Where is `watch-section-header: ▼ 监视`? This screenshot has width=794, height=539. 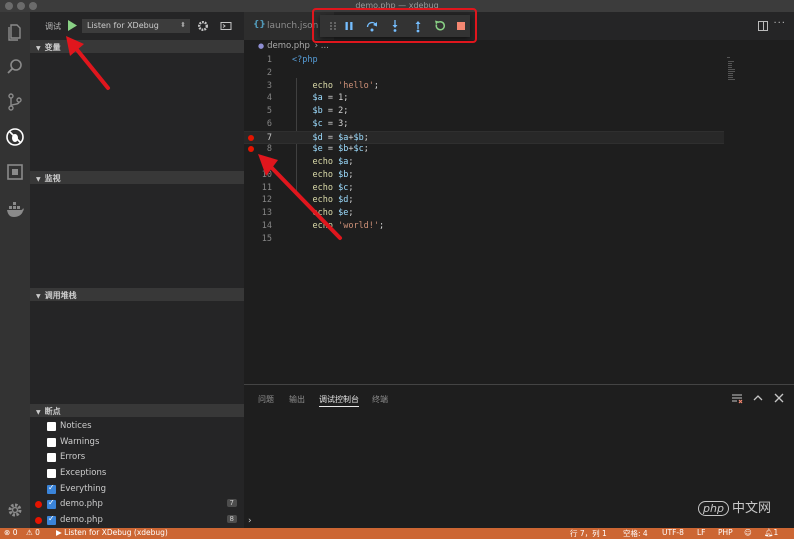
watch-section-header: ▼ 监视 is located at coordinates (137, 177).